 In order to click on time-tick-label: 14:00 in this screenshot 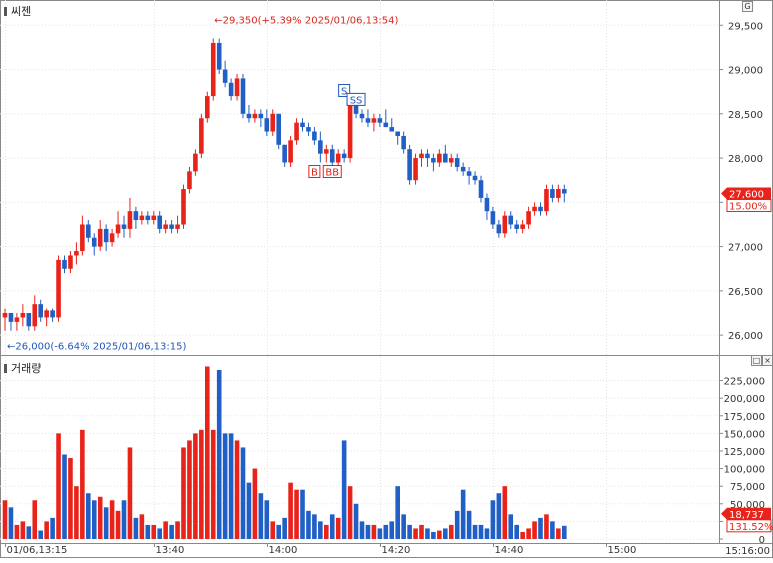, I will do `click(283, 550)`.